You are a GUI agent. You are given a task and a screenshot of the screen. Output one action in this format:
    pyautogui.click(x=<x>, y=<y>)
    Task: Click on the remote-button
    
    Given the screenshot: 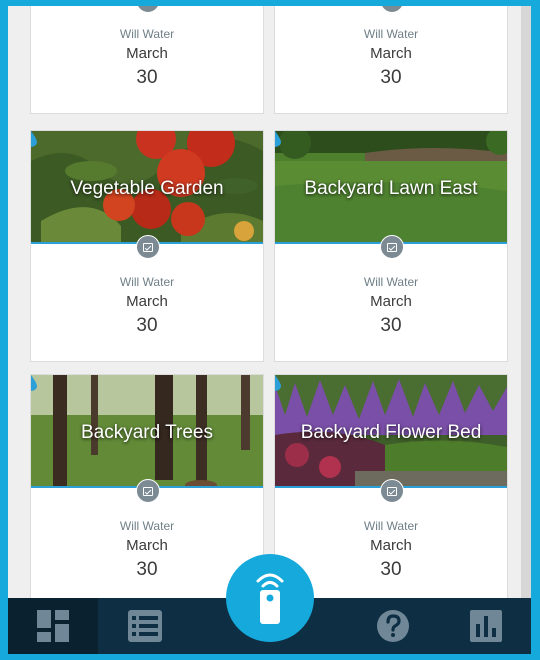 What is the action you would take?
    pyautogui.click(x=270, y=598)
    